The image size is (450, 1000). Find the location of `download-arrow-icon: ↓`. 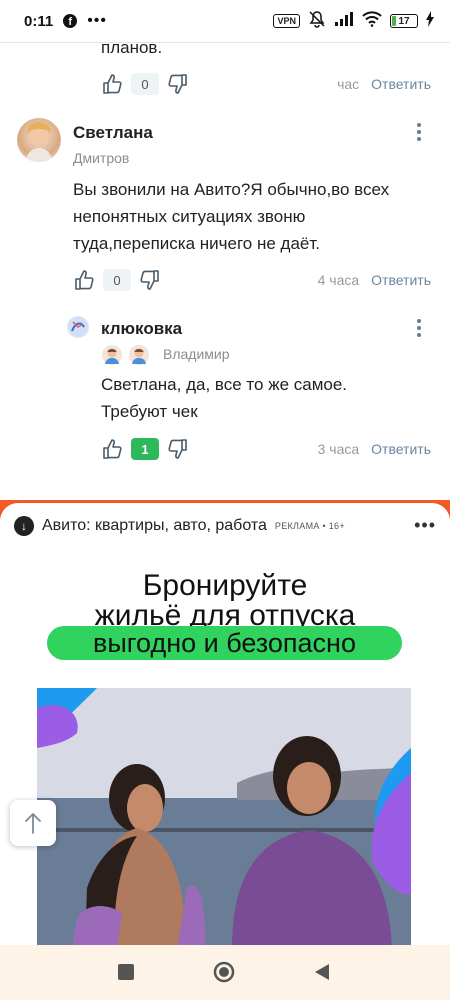

download-arrow-icon: ↓ is located at coordinates (24, 525).